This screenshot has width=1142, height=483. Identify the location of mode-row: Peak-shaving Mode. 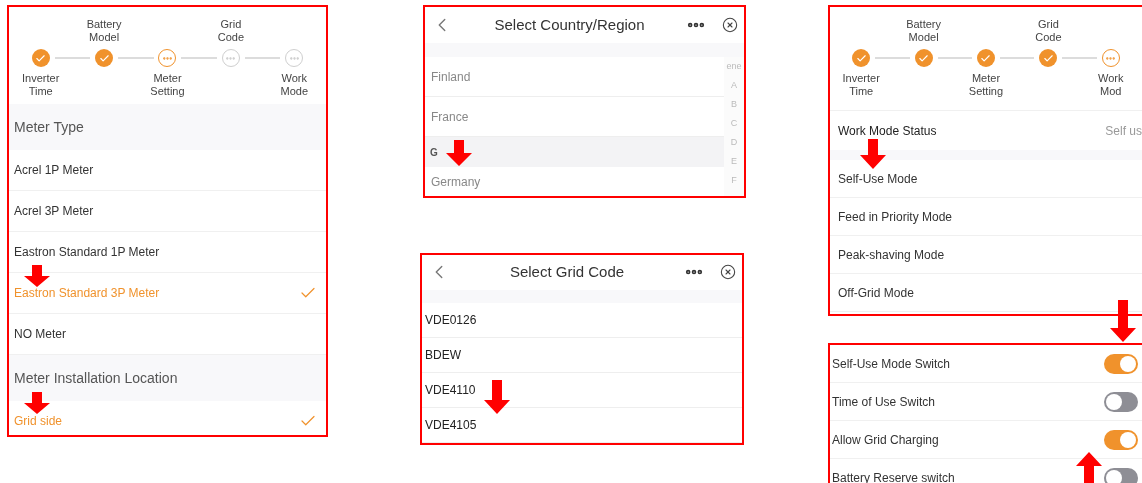
(986, 255).